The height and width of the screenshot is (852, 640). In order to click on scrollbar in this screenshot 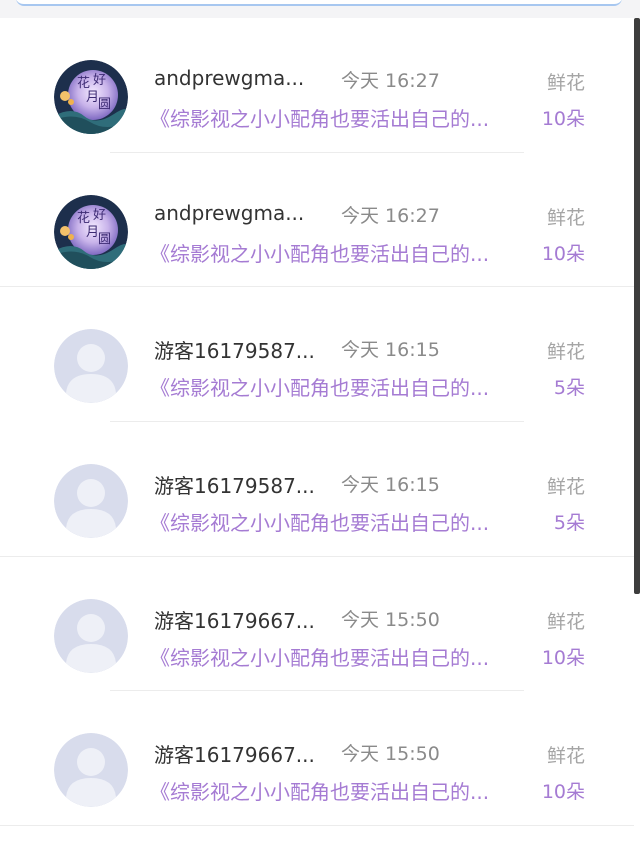, I will do `click(637, 306)`.